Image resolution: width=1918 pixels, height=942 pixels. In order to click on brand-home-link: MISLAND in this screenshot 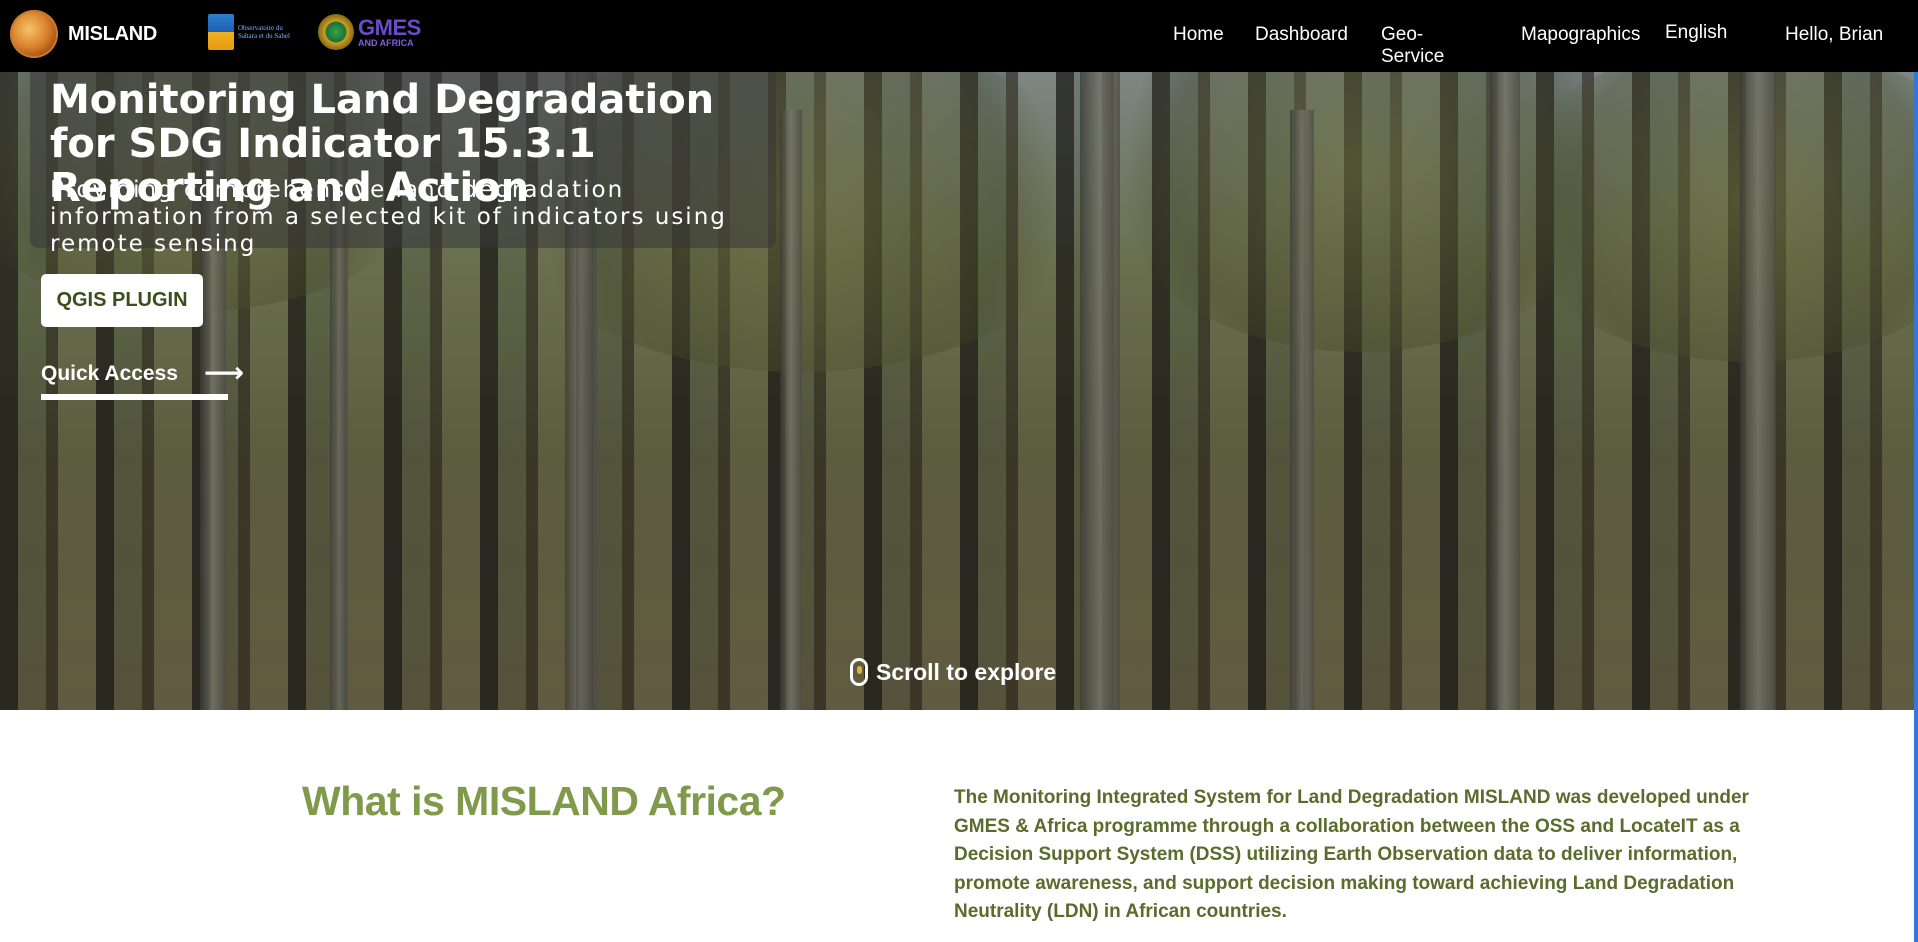, I will do `click(83, 34)`.